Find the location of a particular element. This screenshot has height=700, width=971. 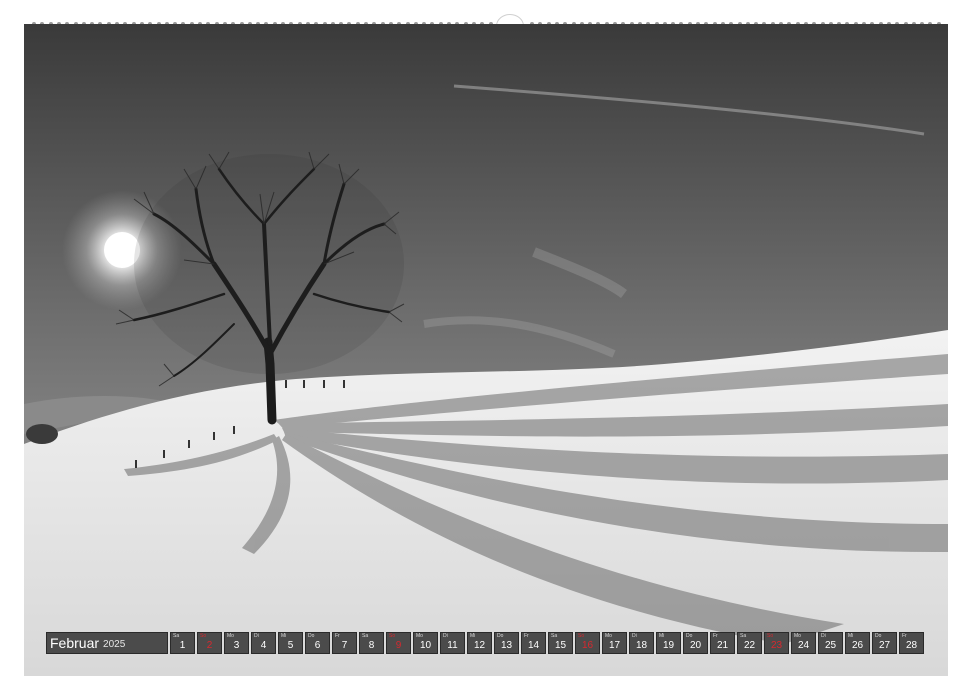

day-number: 17 is located at coordinates (614, 645).